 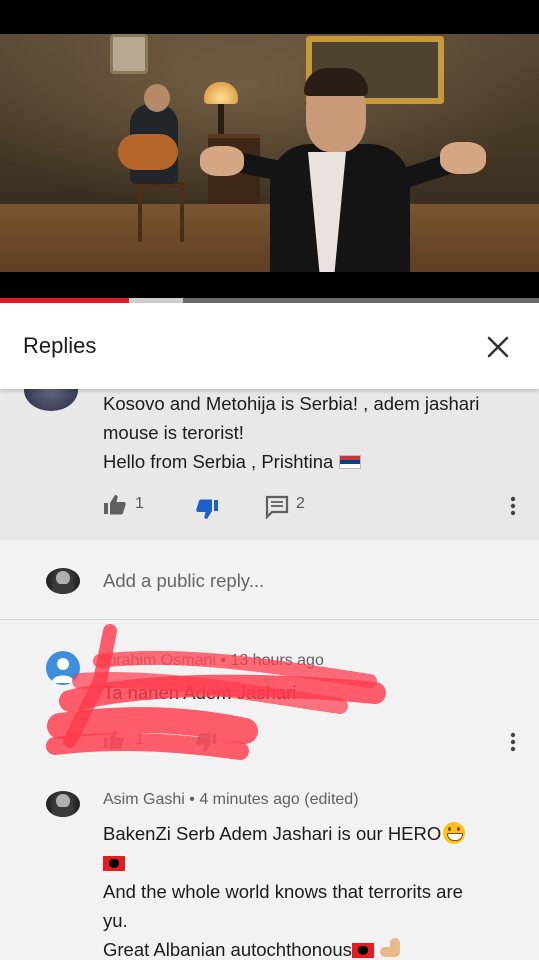 I want to click on singer-hand-right, so click(x=463, y=158).